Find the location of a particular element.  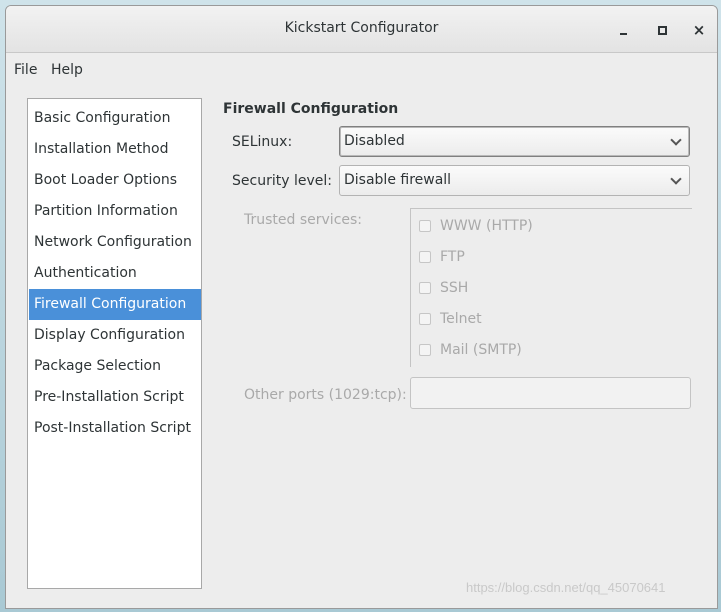

mail-smtp-checkbox is located at coordinates (425, 350).